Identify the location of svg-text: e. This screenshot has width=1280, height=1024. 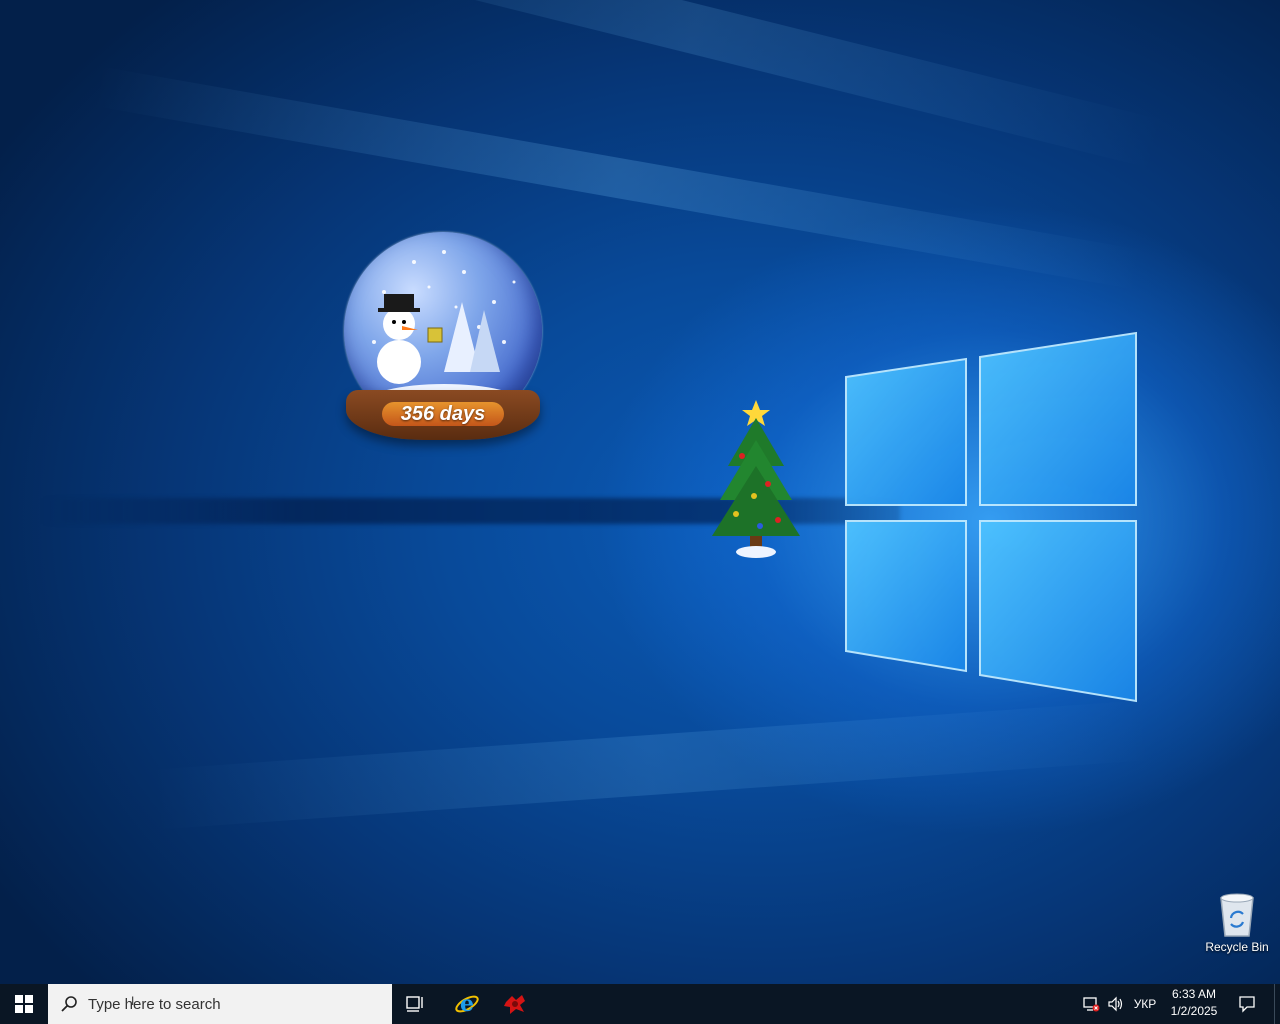
(467, 1004).